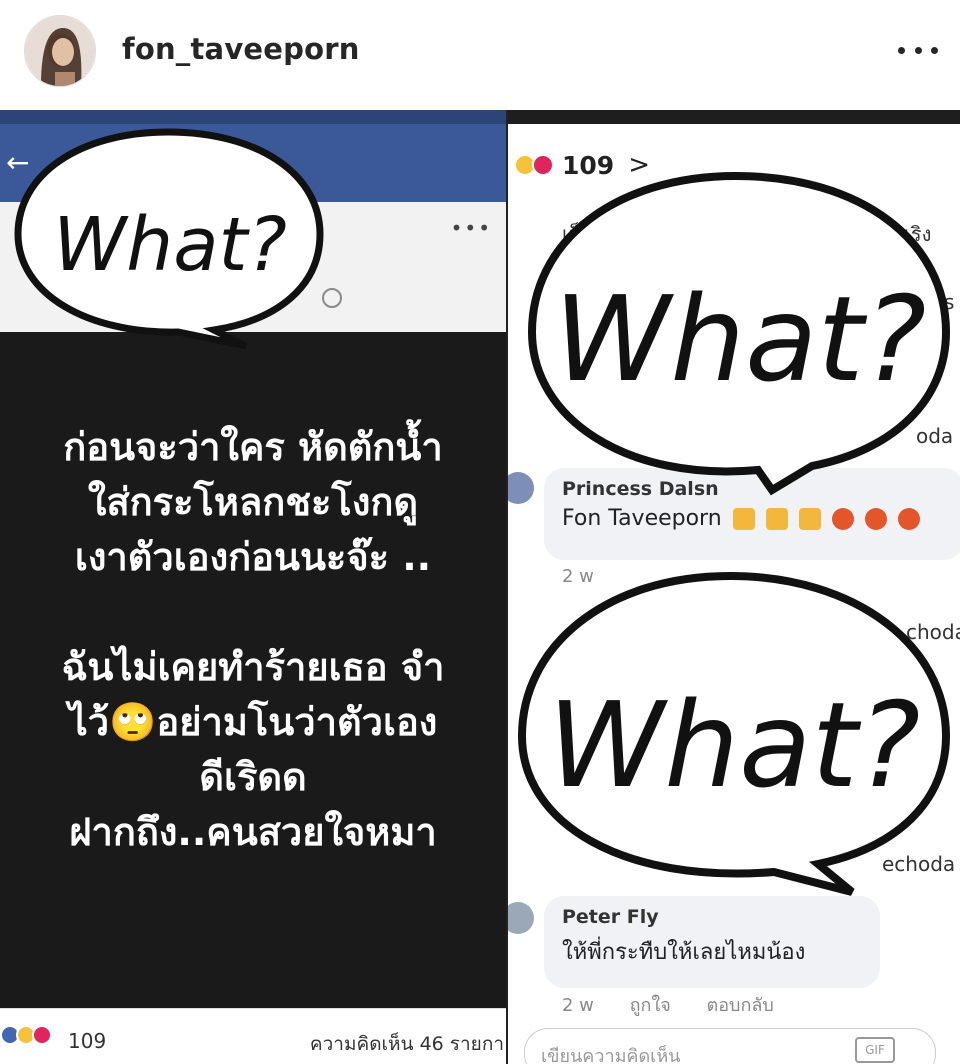  I want to click on post-header: fon_taveeporn, so click(480, 54).